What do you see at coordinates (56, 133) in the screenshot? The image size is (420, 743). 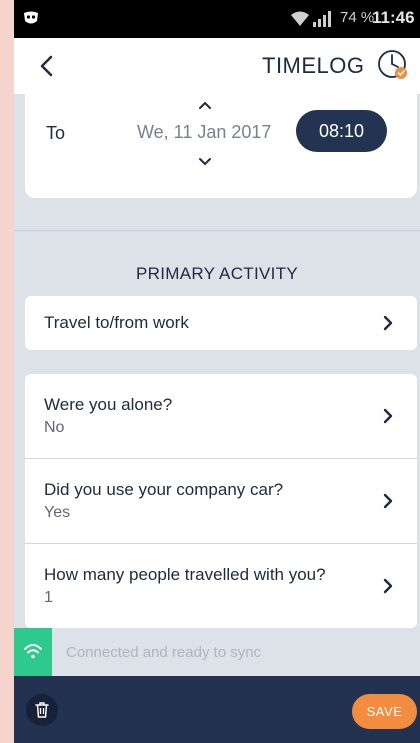 I see `to-label: To` at bounding box center [56, 133].